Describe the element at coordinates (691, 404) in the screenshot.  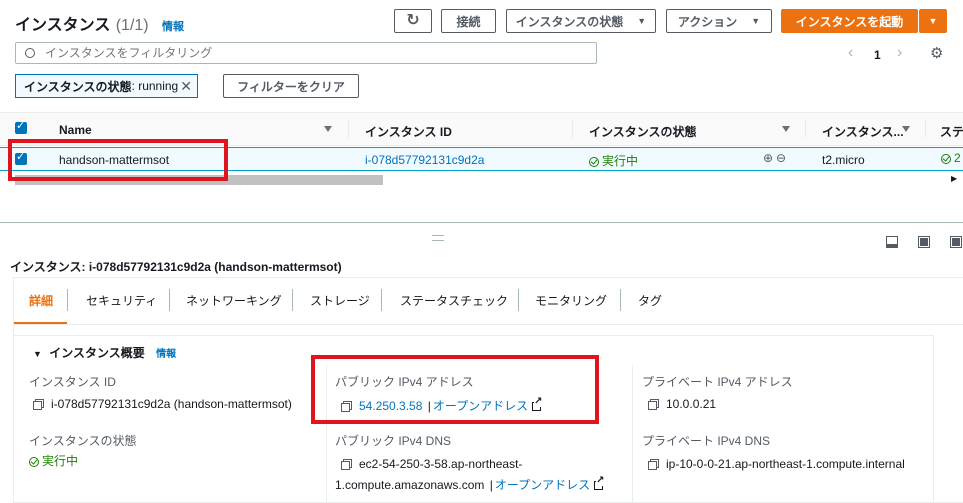
I see `private-ipv4-value: 10.0.0.21` at that location.